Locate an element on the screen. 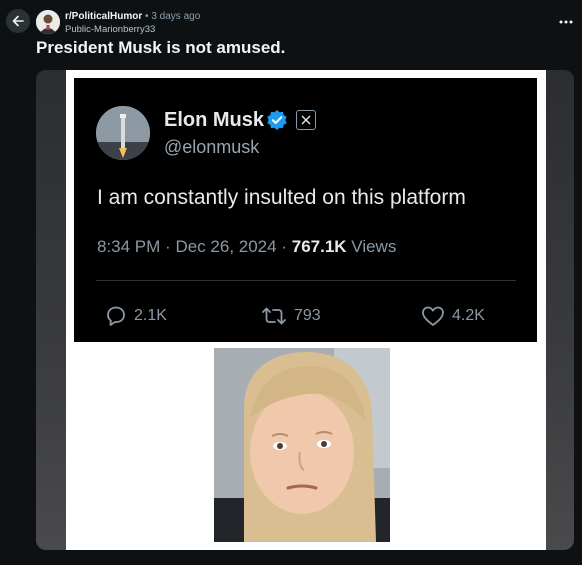  repost-icon is located at coordinates (274, 316).